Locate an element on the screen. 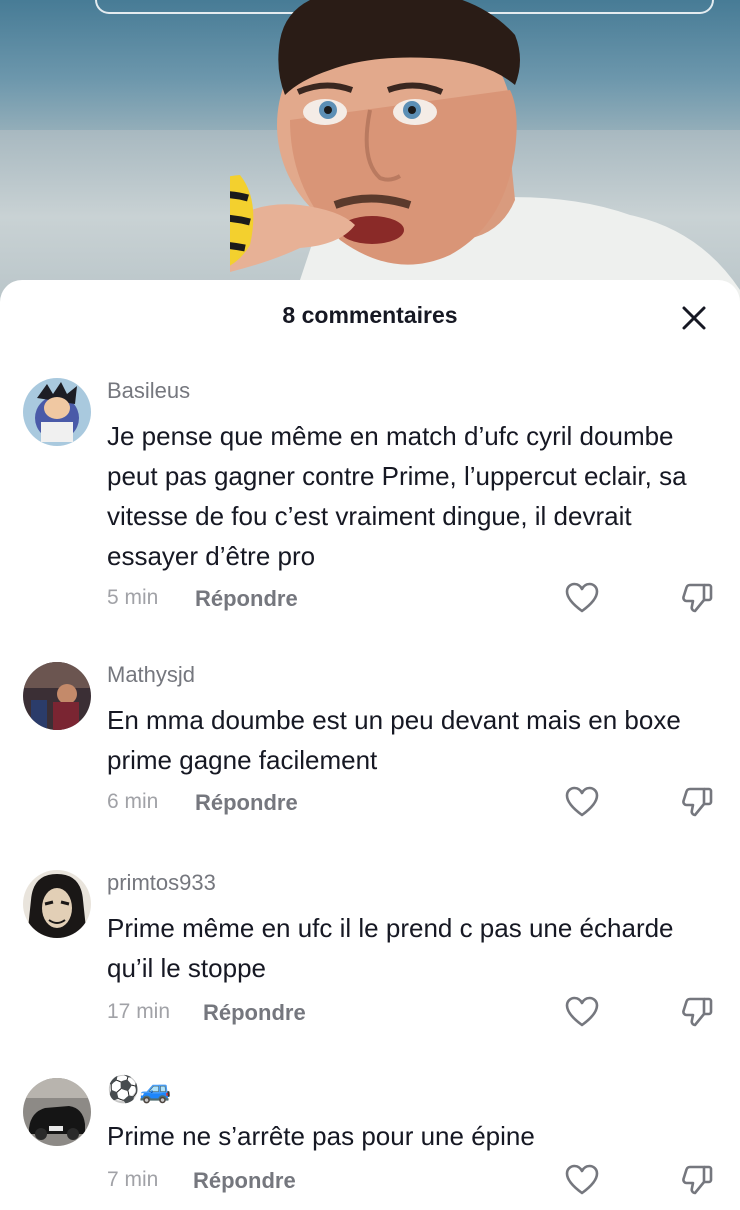 Image resolution: width=740 pixels, height=1210 pixels. comments-header: 8 commentaires is located at coordinates (370, 320).